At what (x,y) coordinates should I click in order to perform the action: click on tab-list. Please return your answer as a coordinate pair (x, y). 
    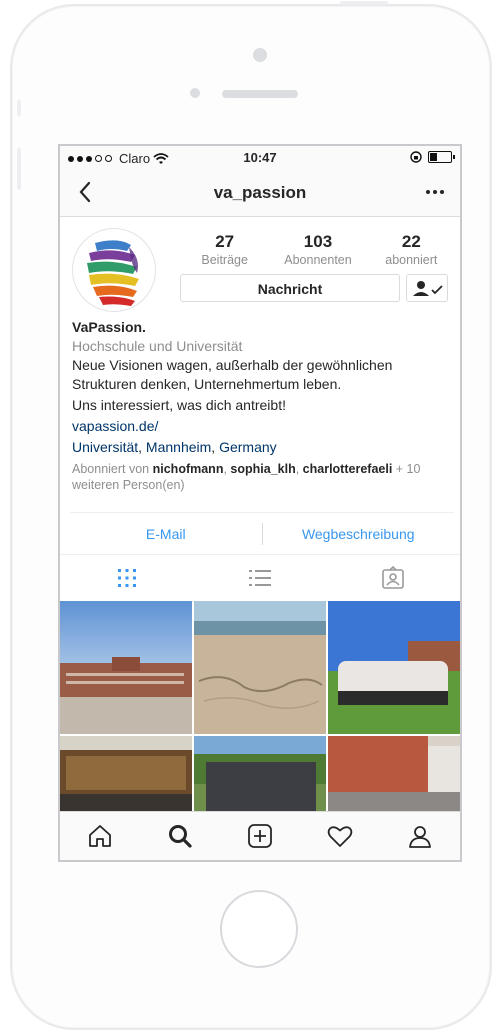
    Looking at the image, I should click on (259, 578).